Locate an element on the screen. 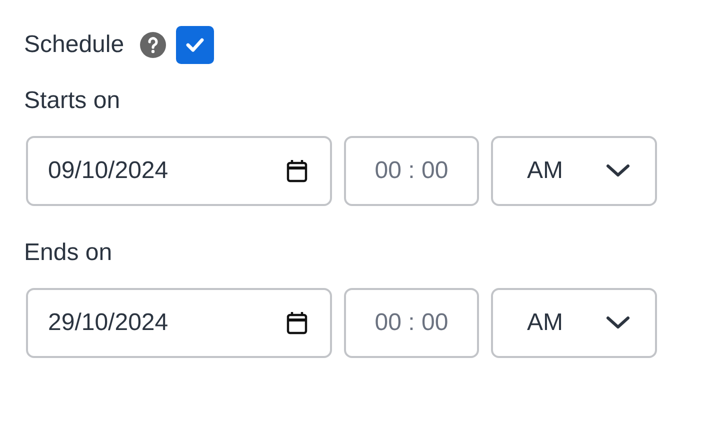  schedule-checkbox is located at coordinates (195, 45).